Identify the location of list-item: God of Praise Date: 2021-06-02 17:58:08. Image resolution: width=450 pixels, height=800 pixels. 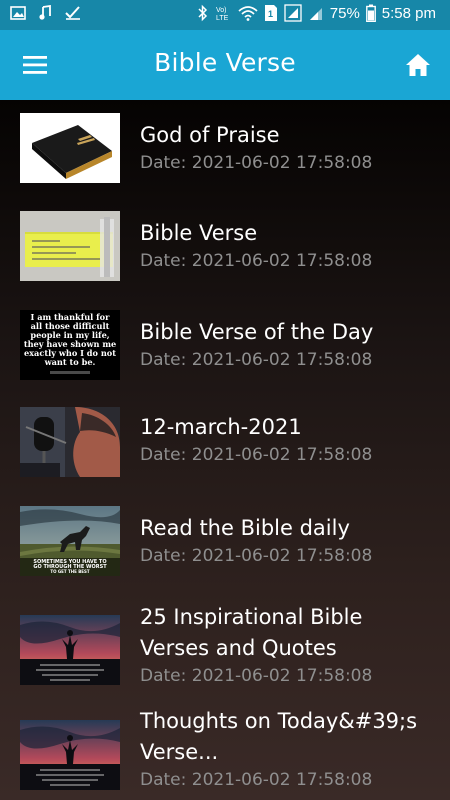
(225, 162).